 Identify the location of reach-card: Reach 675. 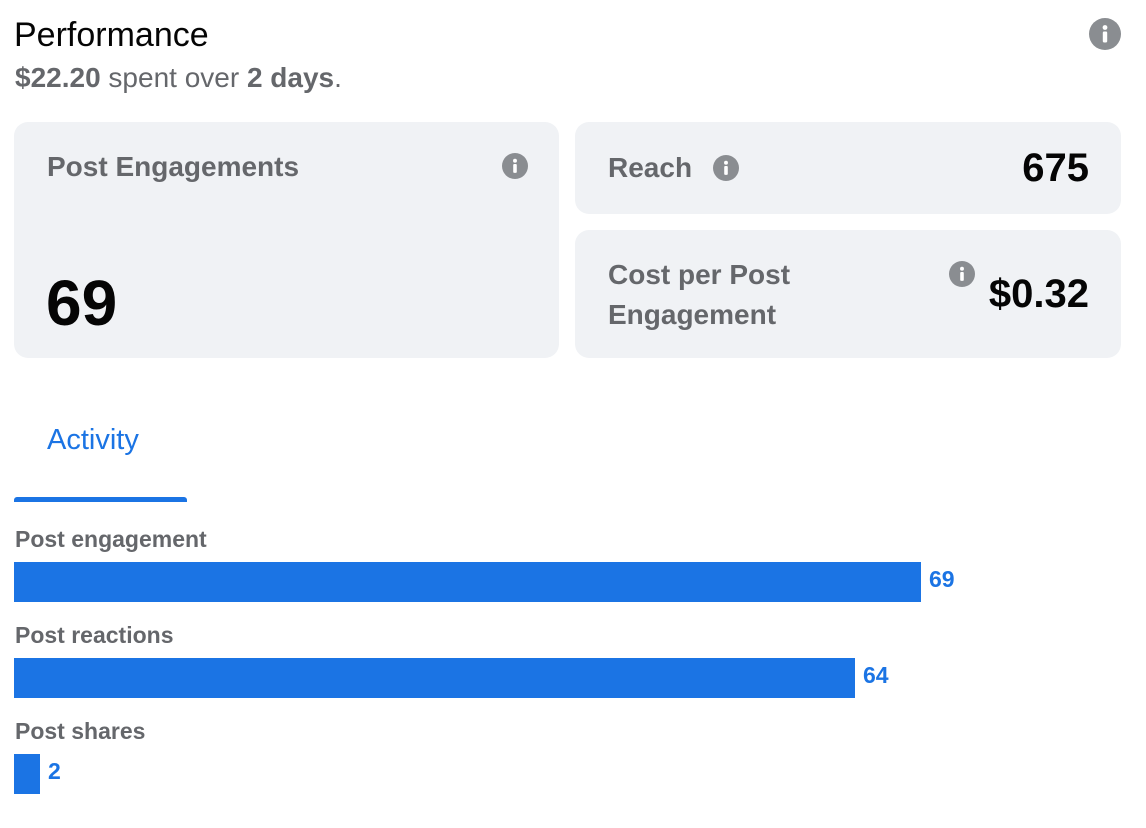
(848, 168).